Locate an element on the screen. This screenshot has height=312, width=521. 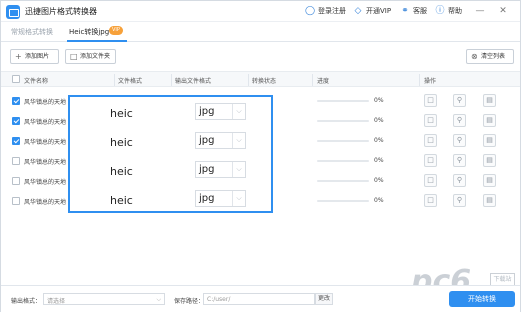
change-path-button: 更改 is located at coordinates (324, 299).